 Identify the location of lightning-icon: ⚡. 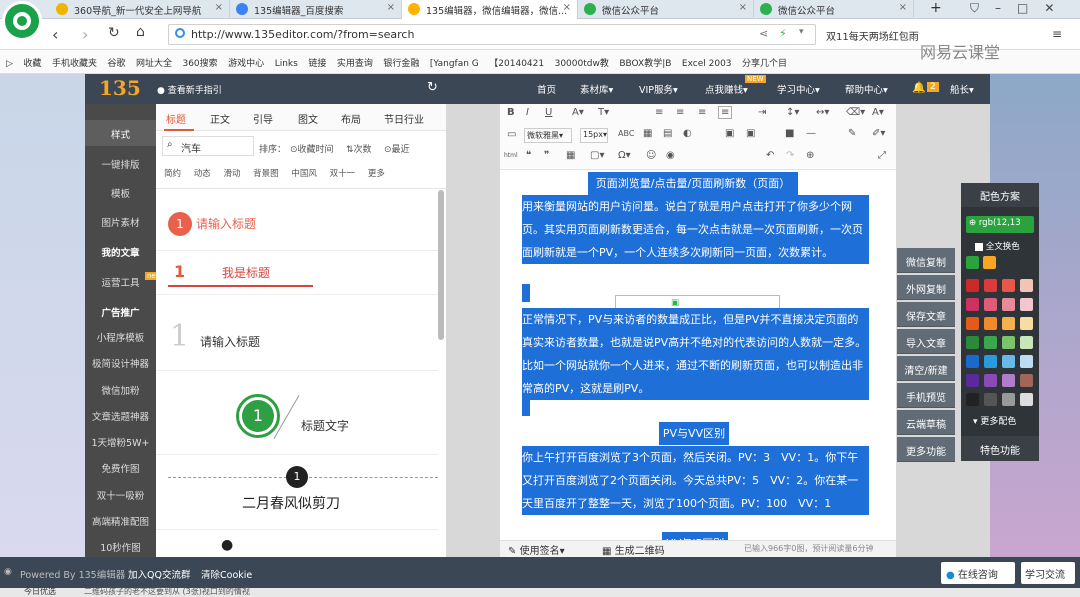
(783, 33).